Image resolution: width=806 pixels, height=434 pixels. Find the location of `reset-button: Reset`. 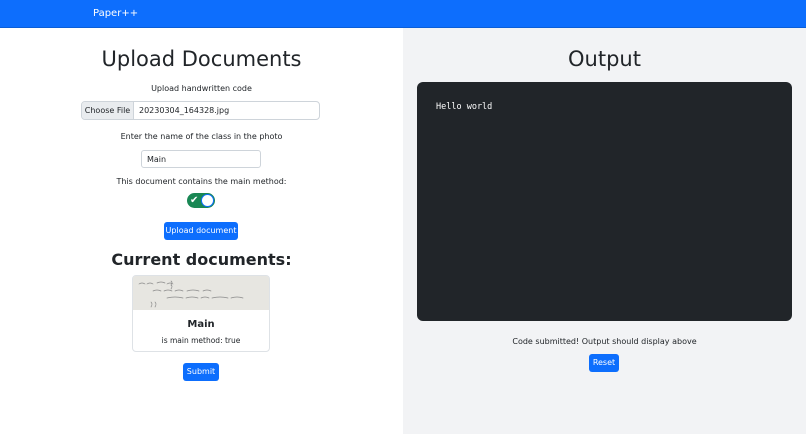

reset-button: Reset is located at coordinates (604, 363).